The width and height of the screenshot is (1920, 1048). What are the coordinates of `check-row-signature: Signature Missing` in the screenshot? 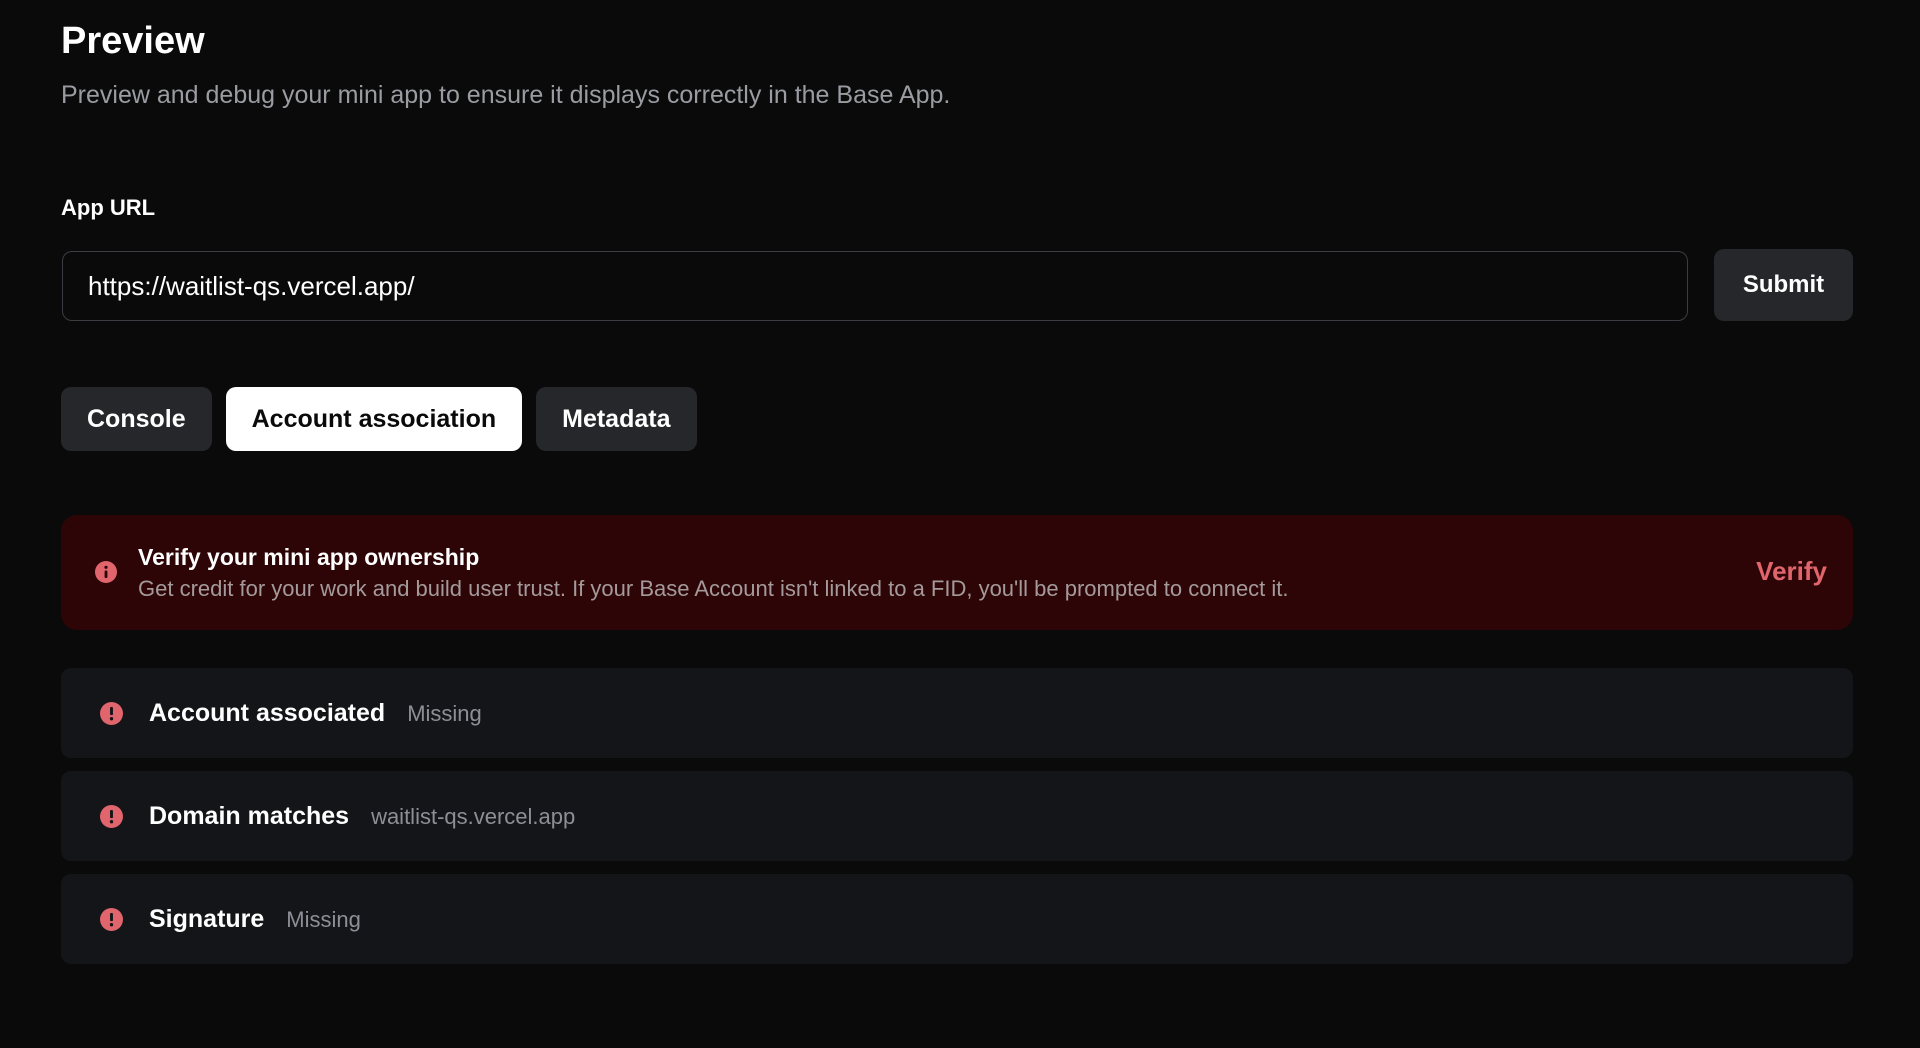 It's located at (957, 919).